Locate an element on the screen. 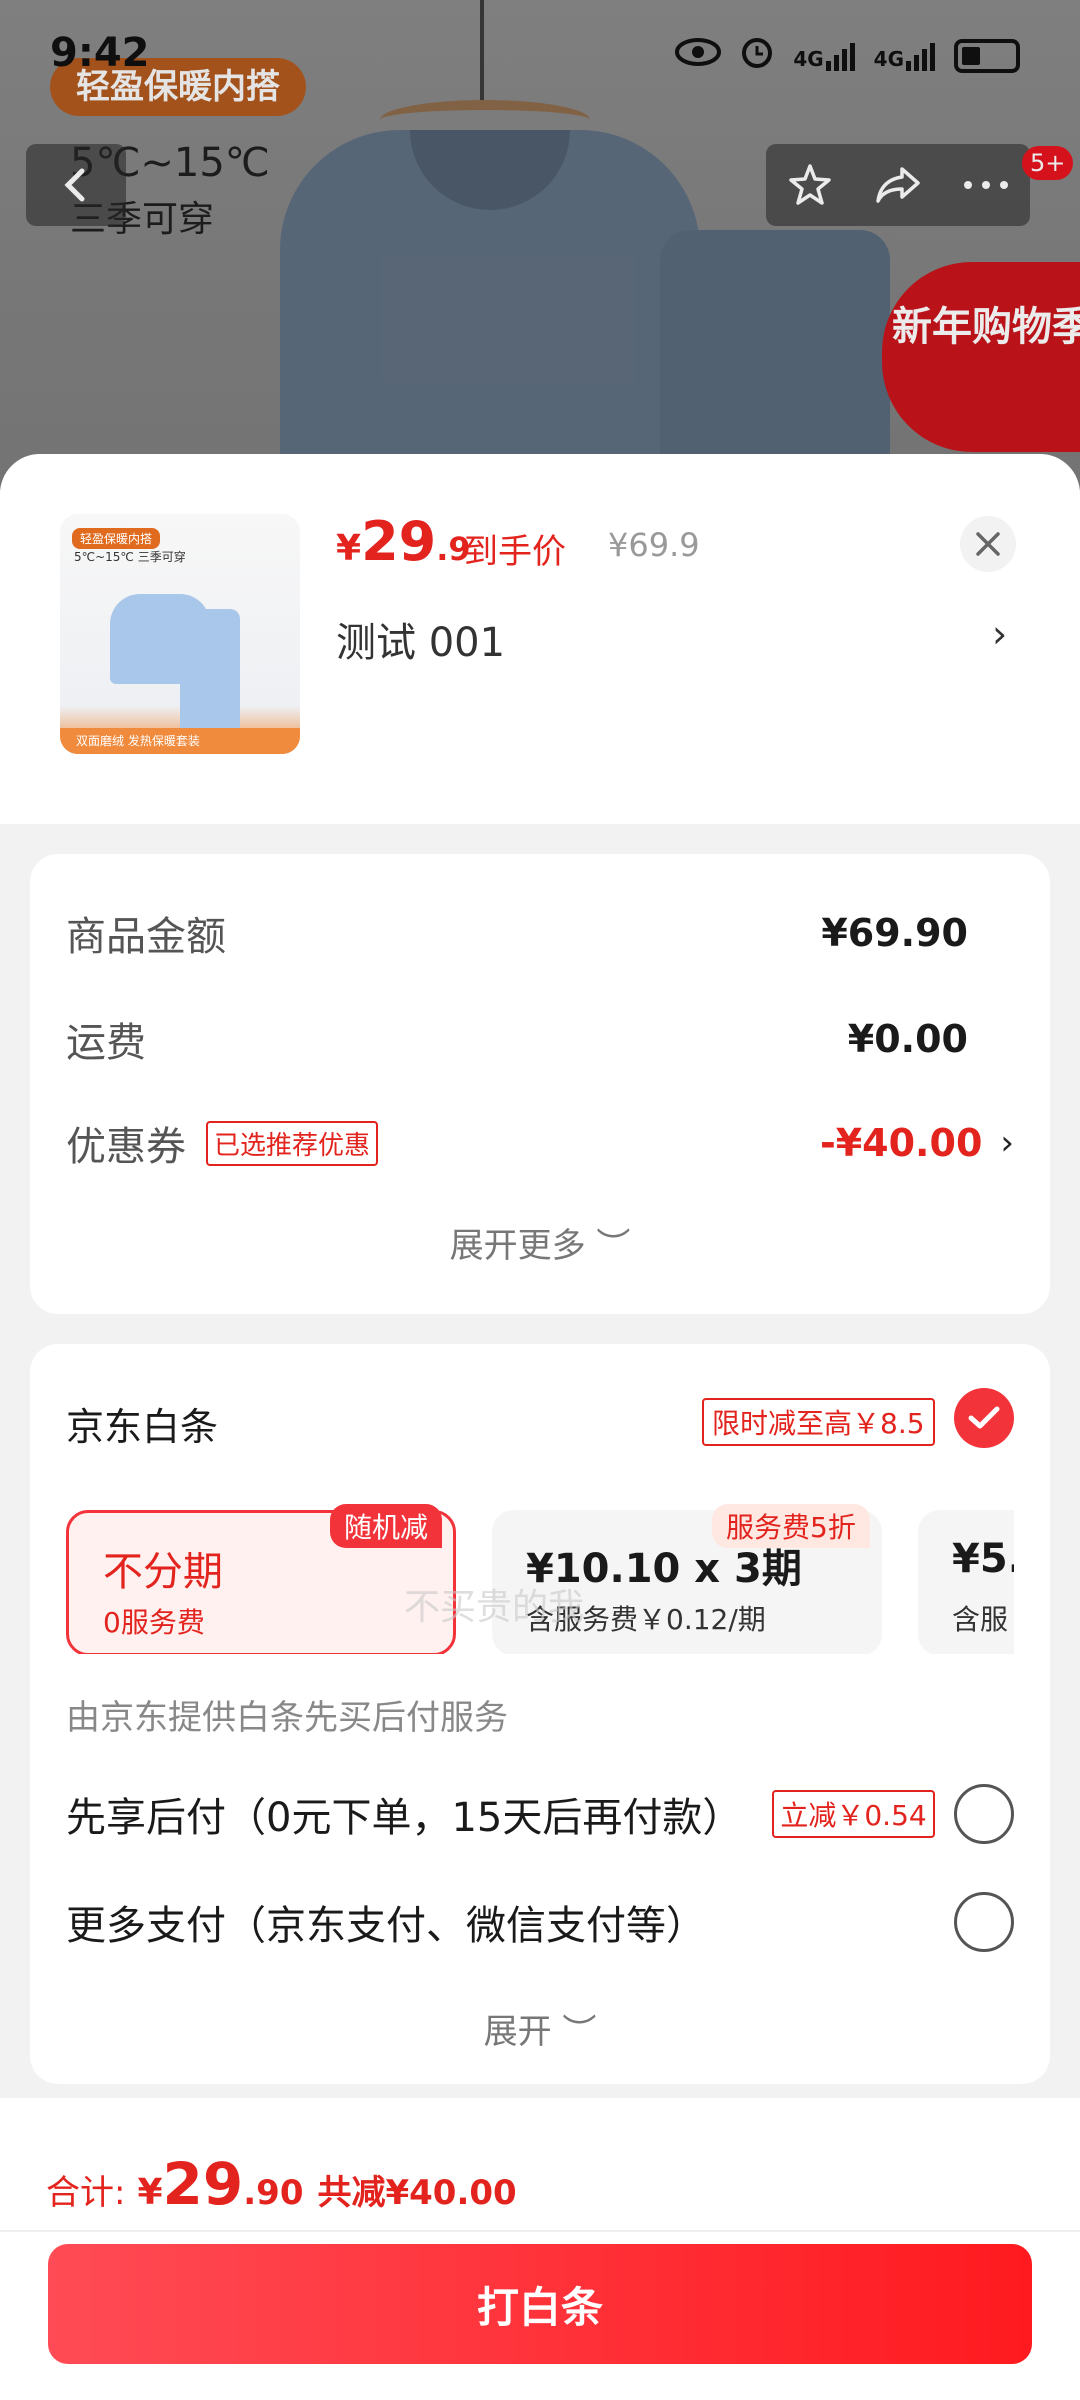 The height and width of the screenshot is (2400, 1080). total-price: 合计: ¥ 29 .90 共减¥40.00 is located at coordinates (281, 2184).